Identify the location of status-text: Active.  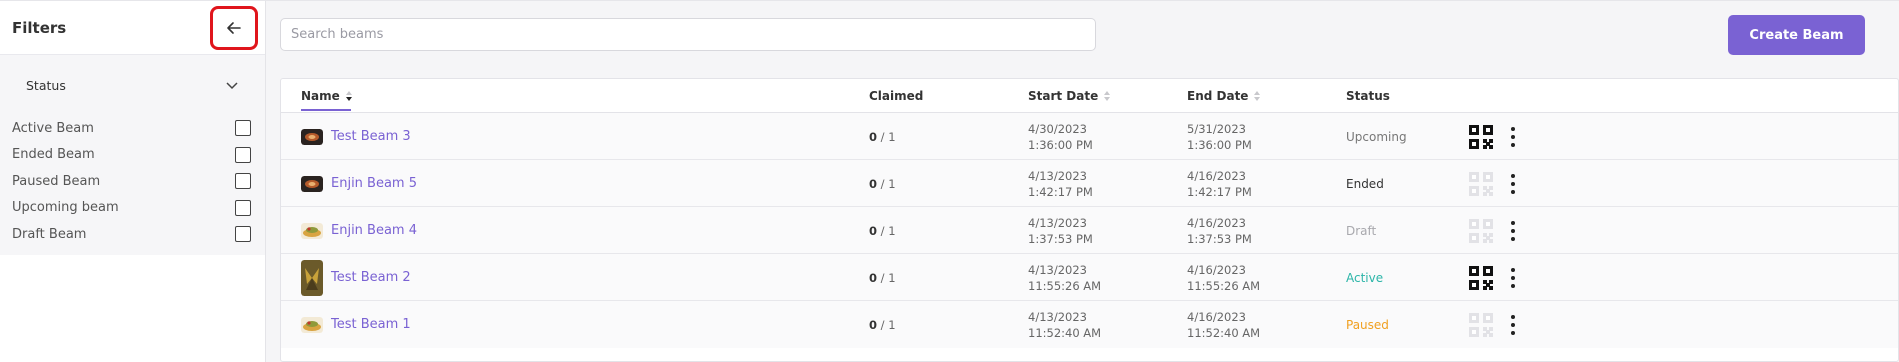
(1365, 277).